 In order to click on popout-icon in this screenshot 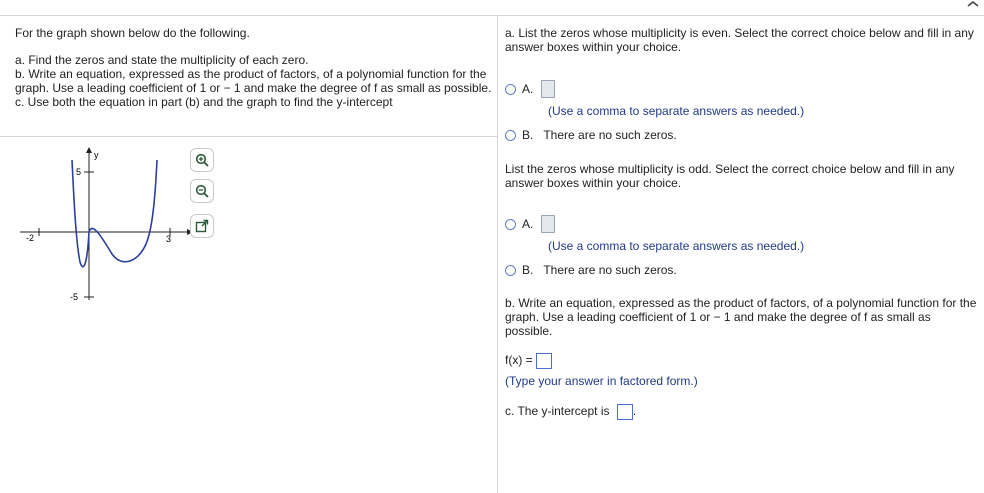, I will do `click(202, 226)`.